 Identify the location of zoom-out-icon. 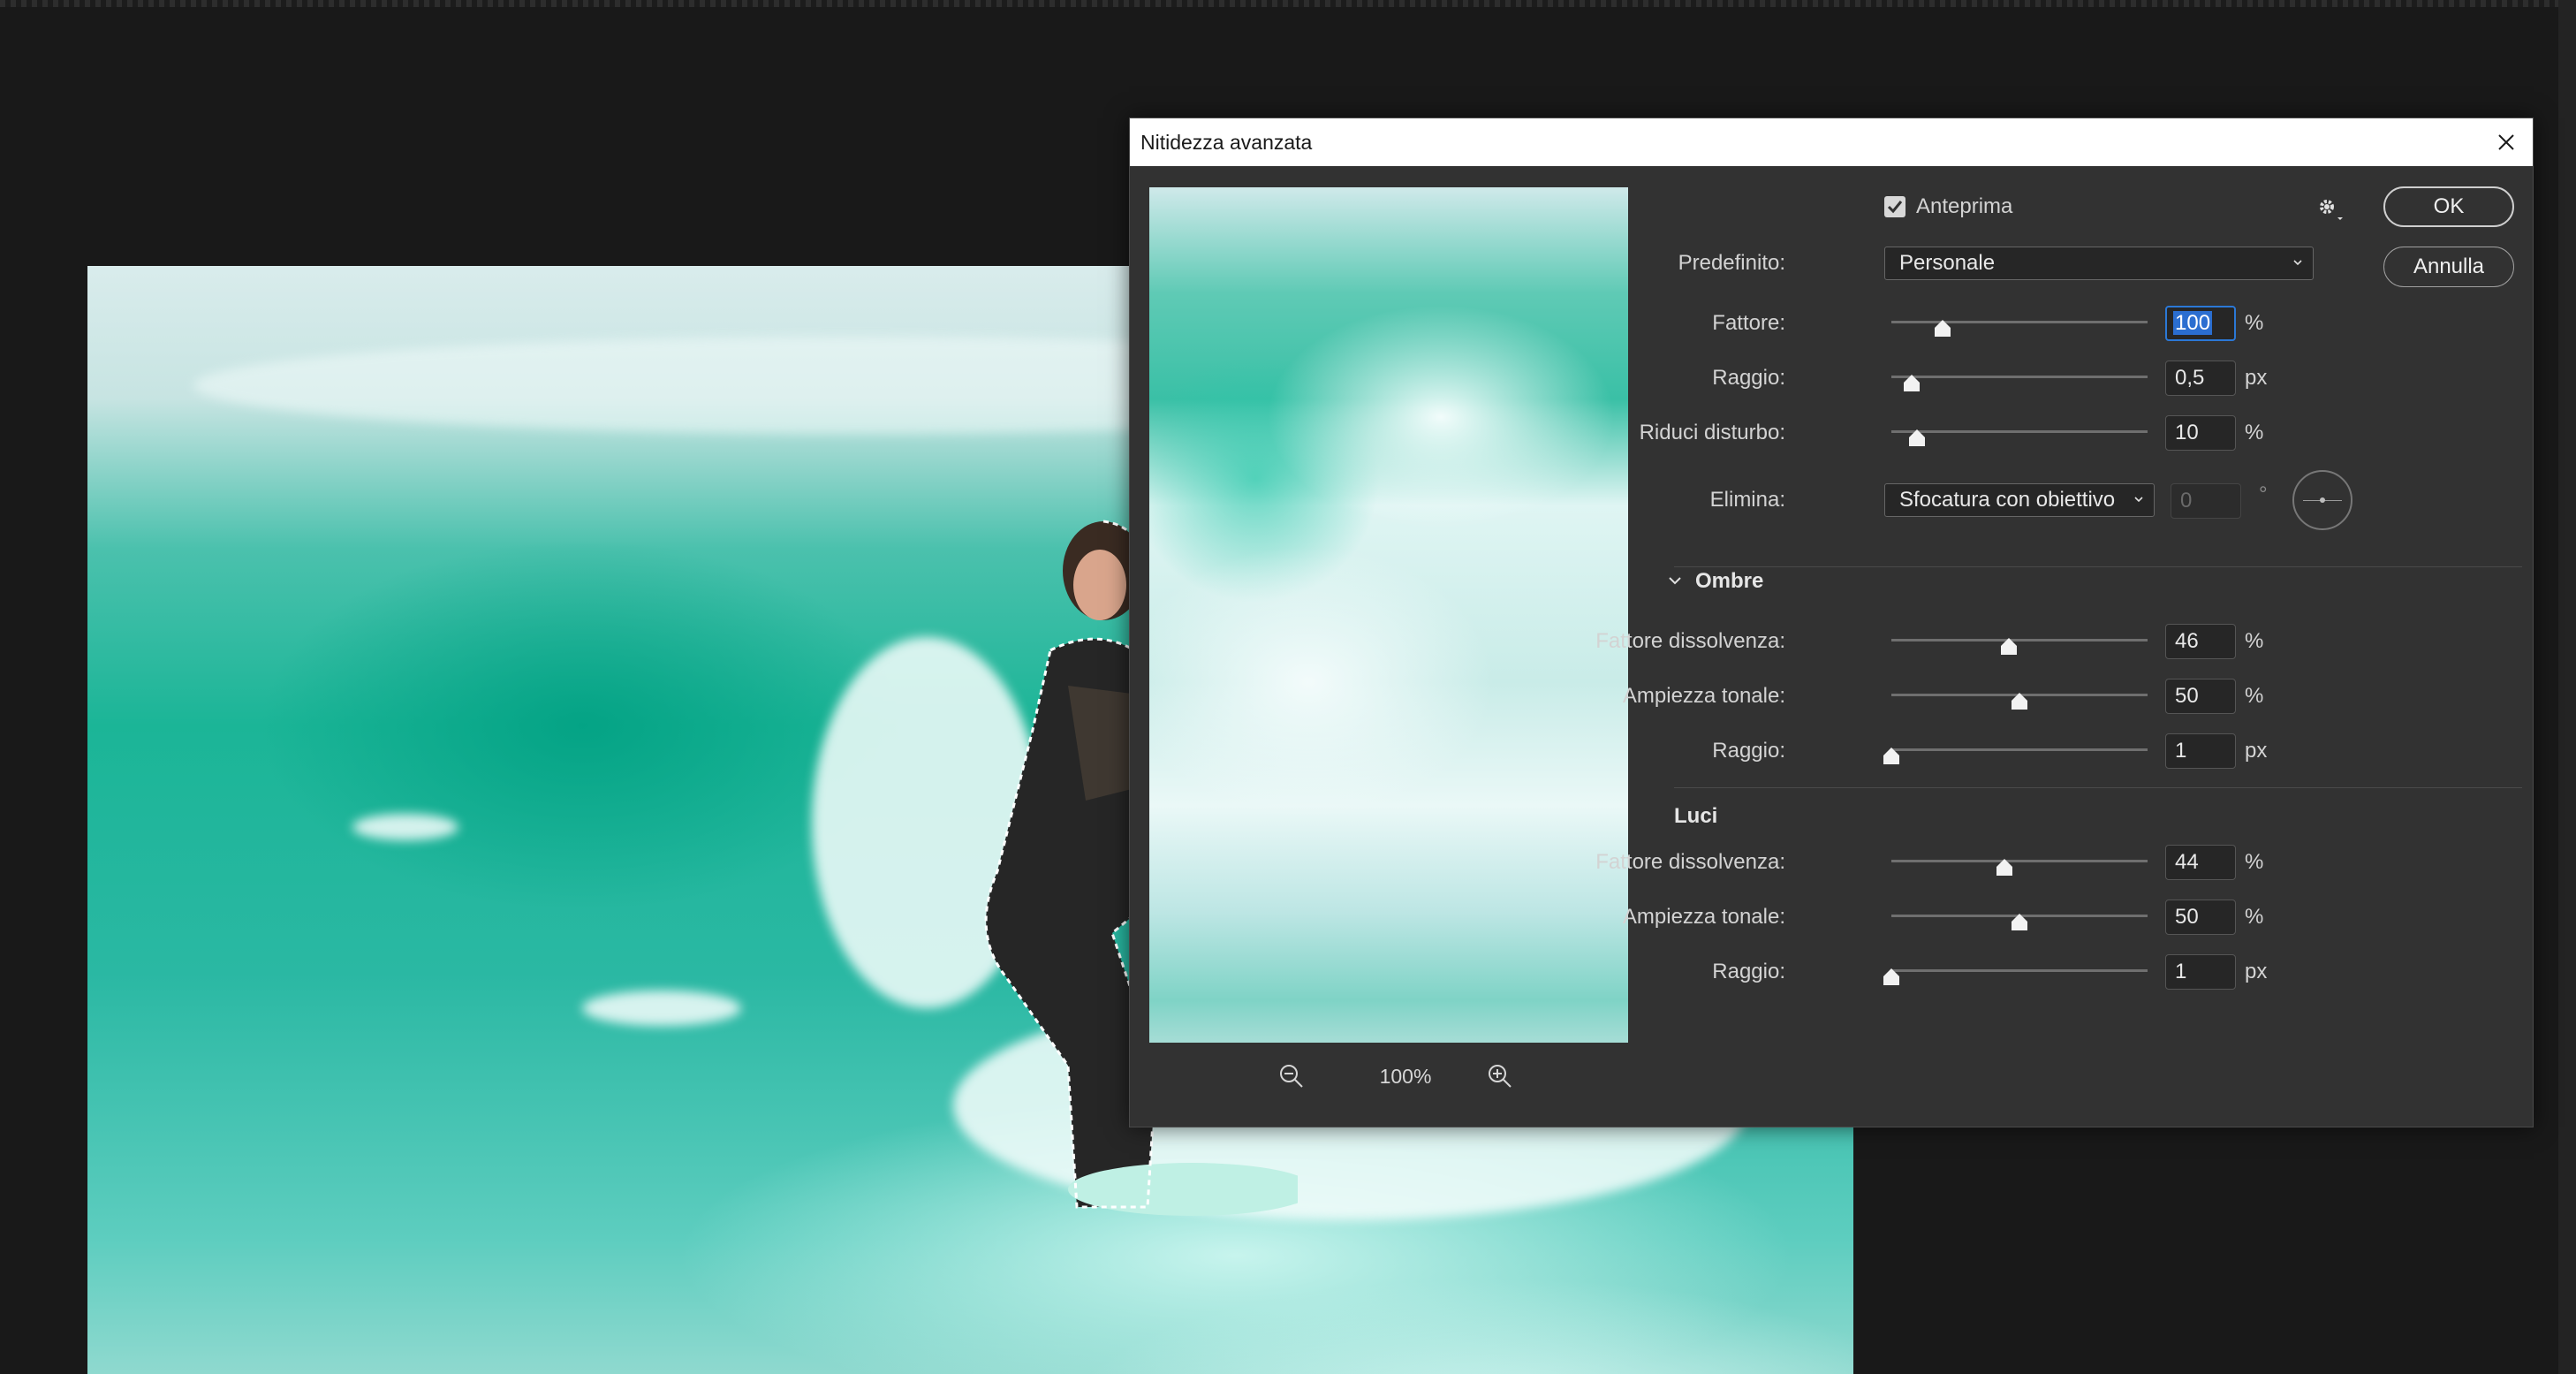
(1292, 1076).